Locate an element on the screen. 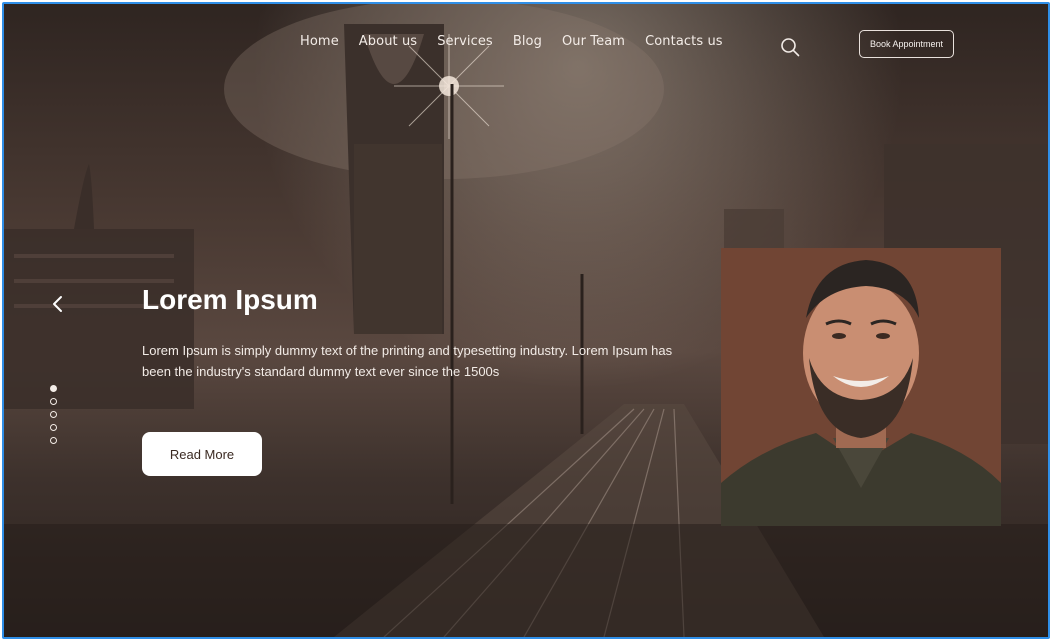 The width and height of the screenshot is (1052, 641). nav-item-about-us: About us is located at coordinates (388, 41).